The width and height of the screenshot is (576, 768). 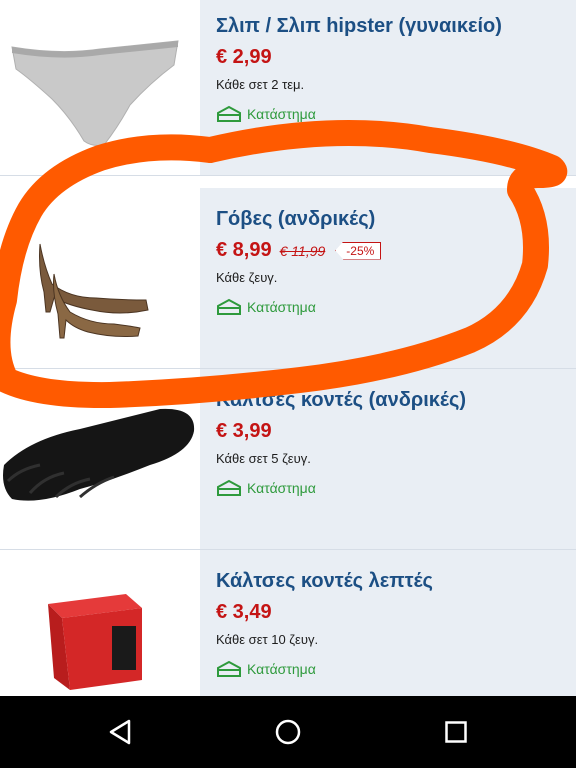 I want to click on product-price: € 3,99, so click(x=244, y=431).